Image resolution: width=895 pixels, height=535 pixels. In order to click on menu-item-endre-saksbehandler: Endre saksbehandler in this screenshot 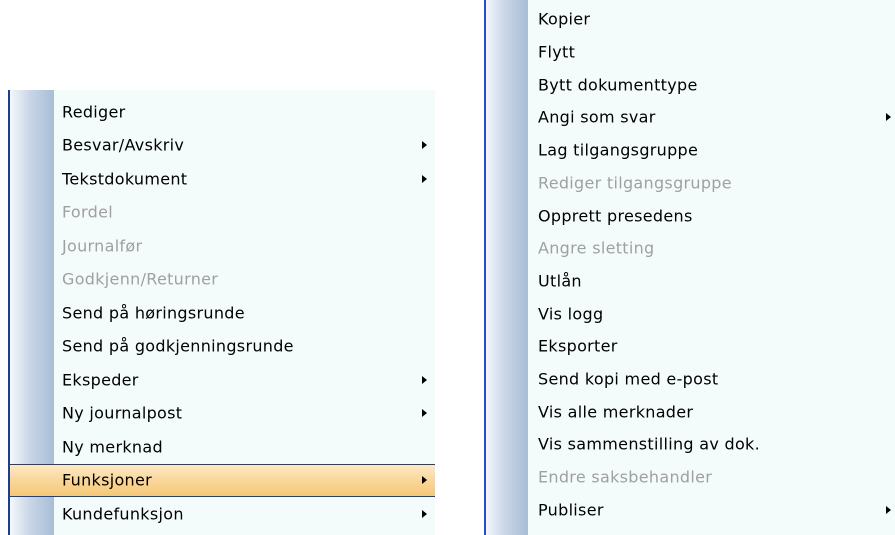, I will do `click(690, 477)`.